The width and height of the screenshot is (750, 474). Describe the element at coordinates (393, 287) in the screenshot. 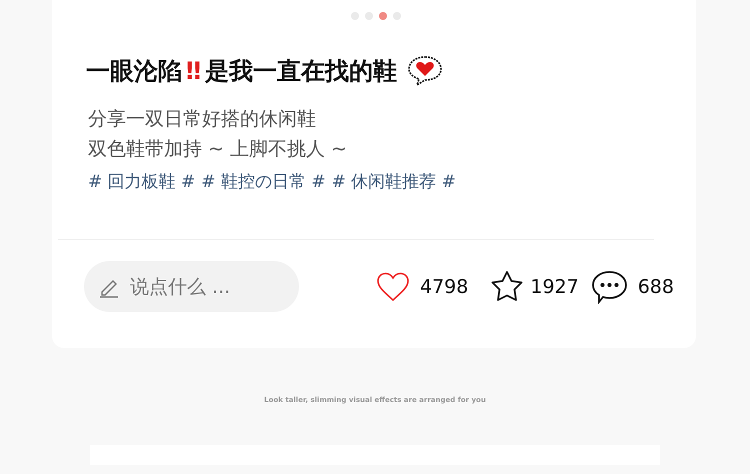

I see `heart-icon` at that location.